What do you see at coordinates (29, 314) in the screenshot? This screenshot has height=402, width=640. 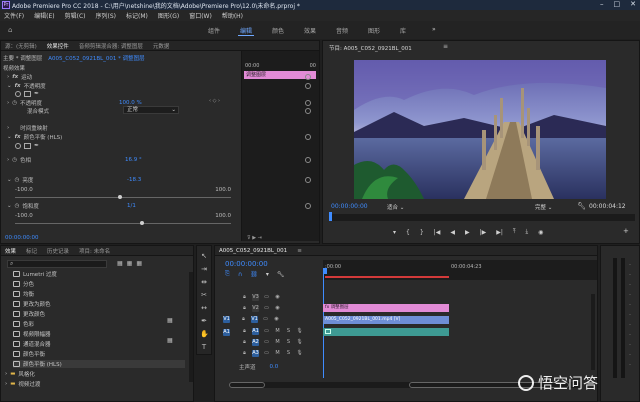 I see `list-item: 更改颜色` at bounding box center [29, 314].